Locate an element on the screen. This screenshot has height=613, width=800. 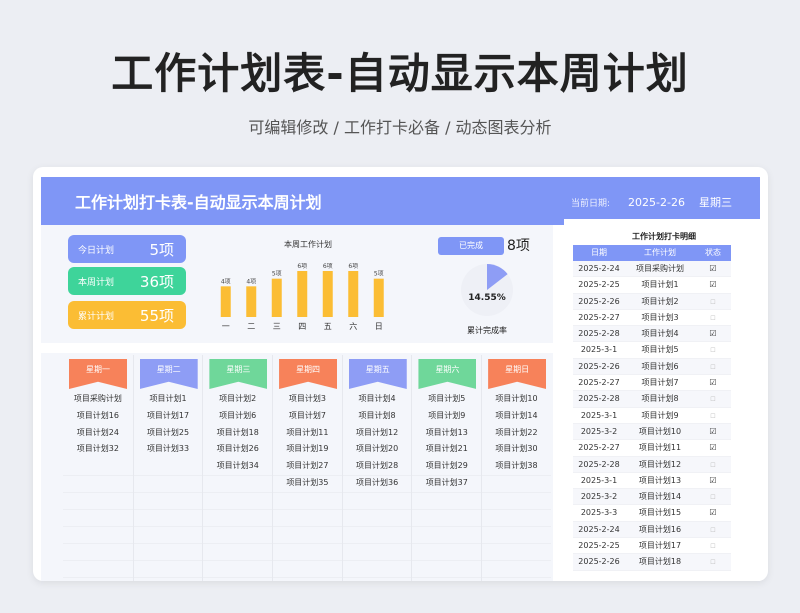
plan-item: 项目计划14 is located at coordinates (516, 415).